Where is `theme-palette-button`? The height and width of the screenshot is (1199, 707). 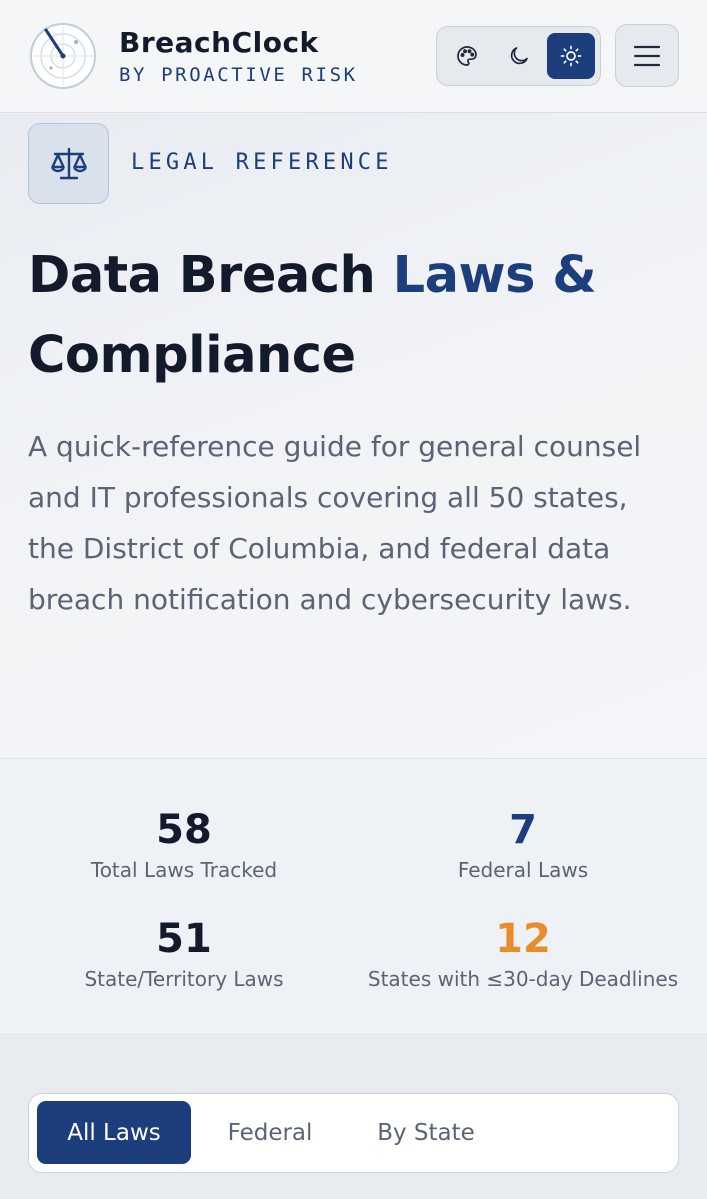 theme-palette-button is located at coordinates (467, 56).